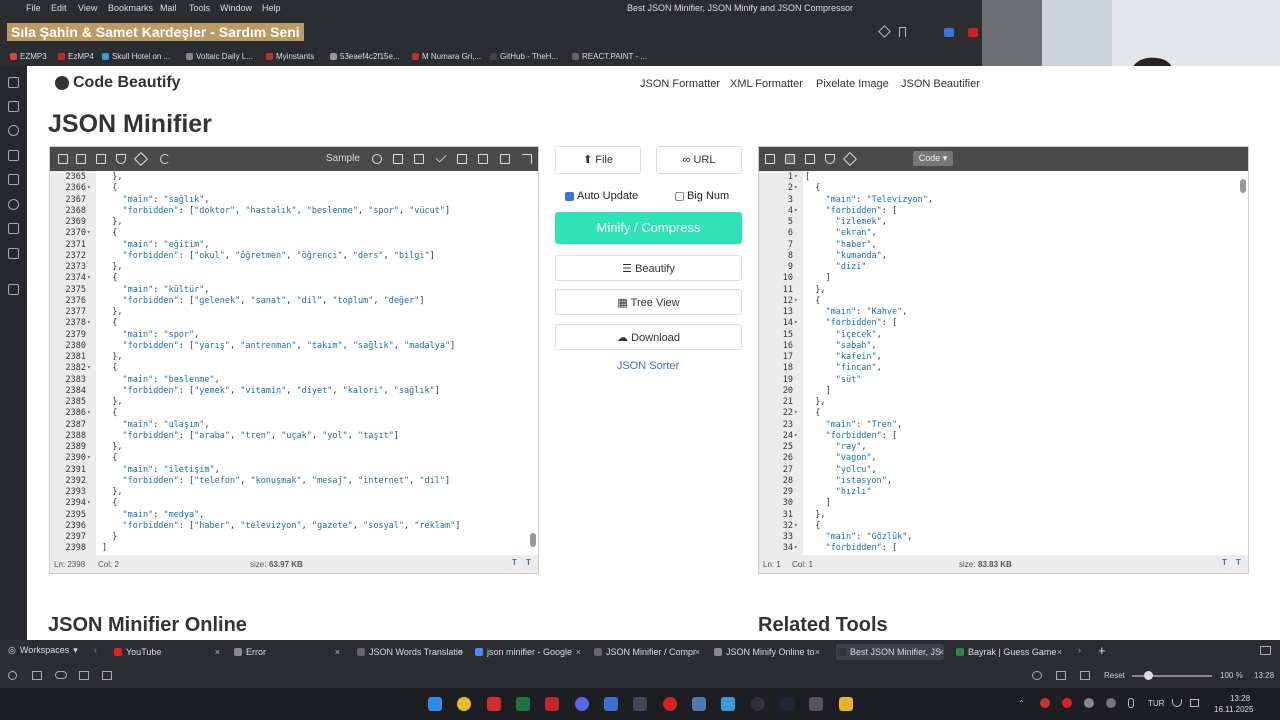  I want to click on translate-panel-icon, so click(13, 228).